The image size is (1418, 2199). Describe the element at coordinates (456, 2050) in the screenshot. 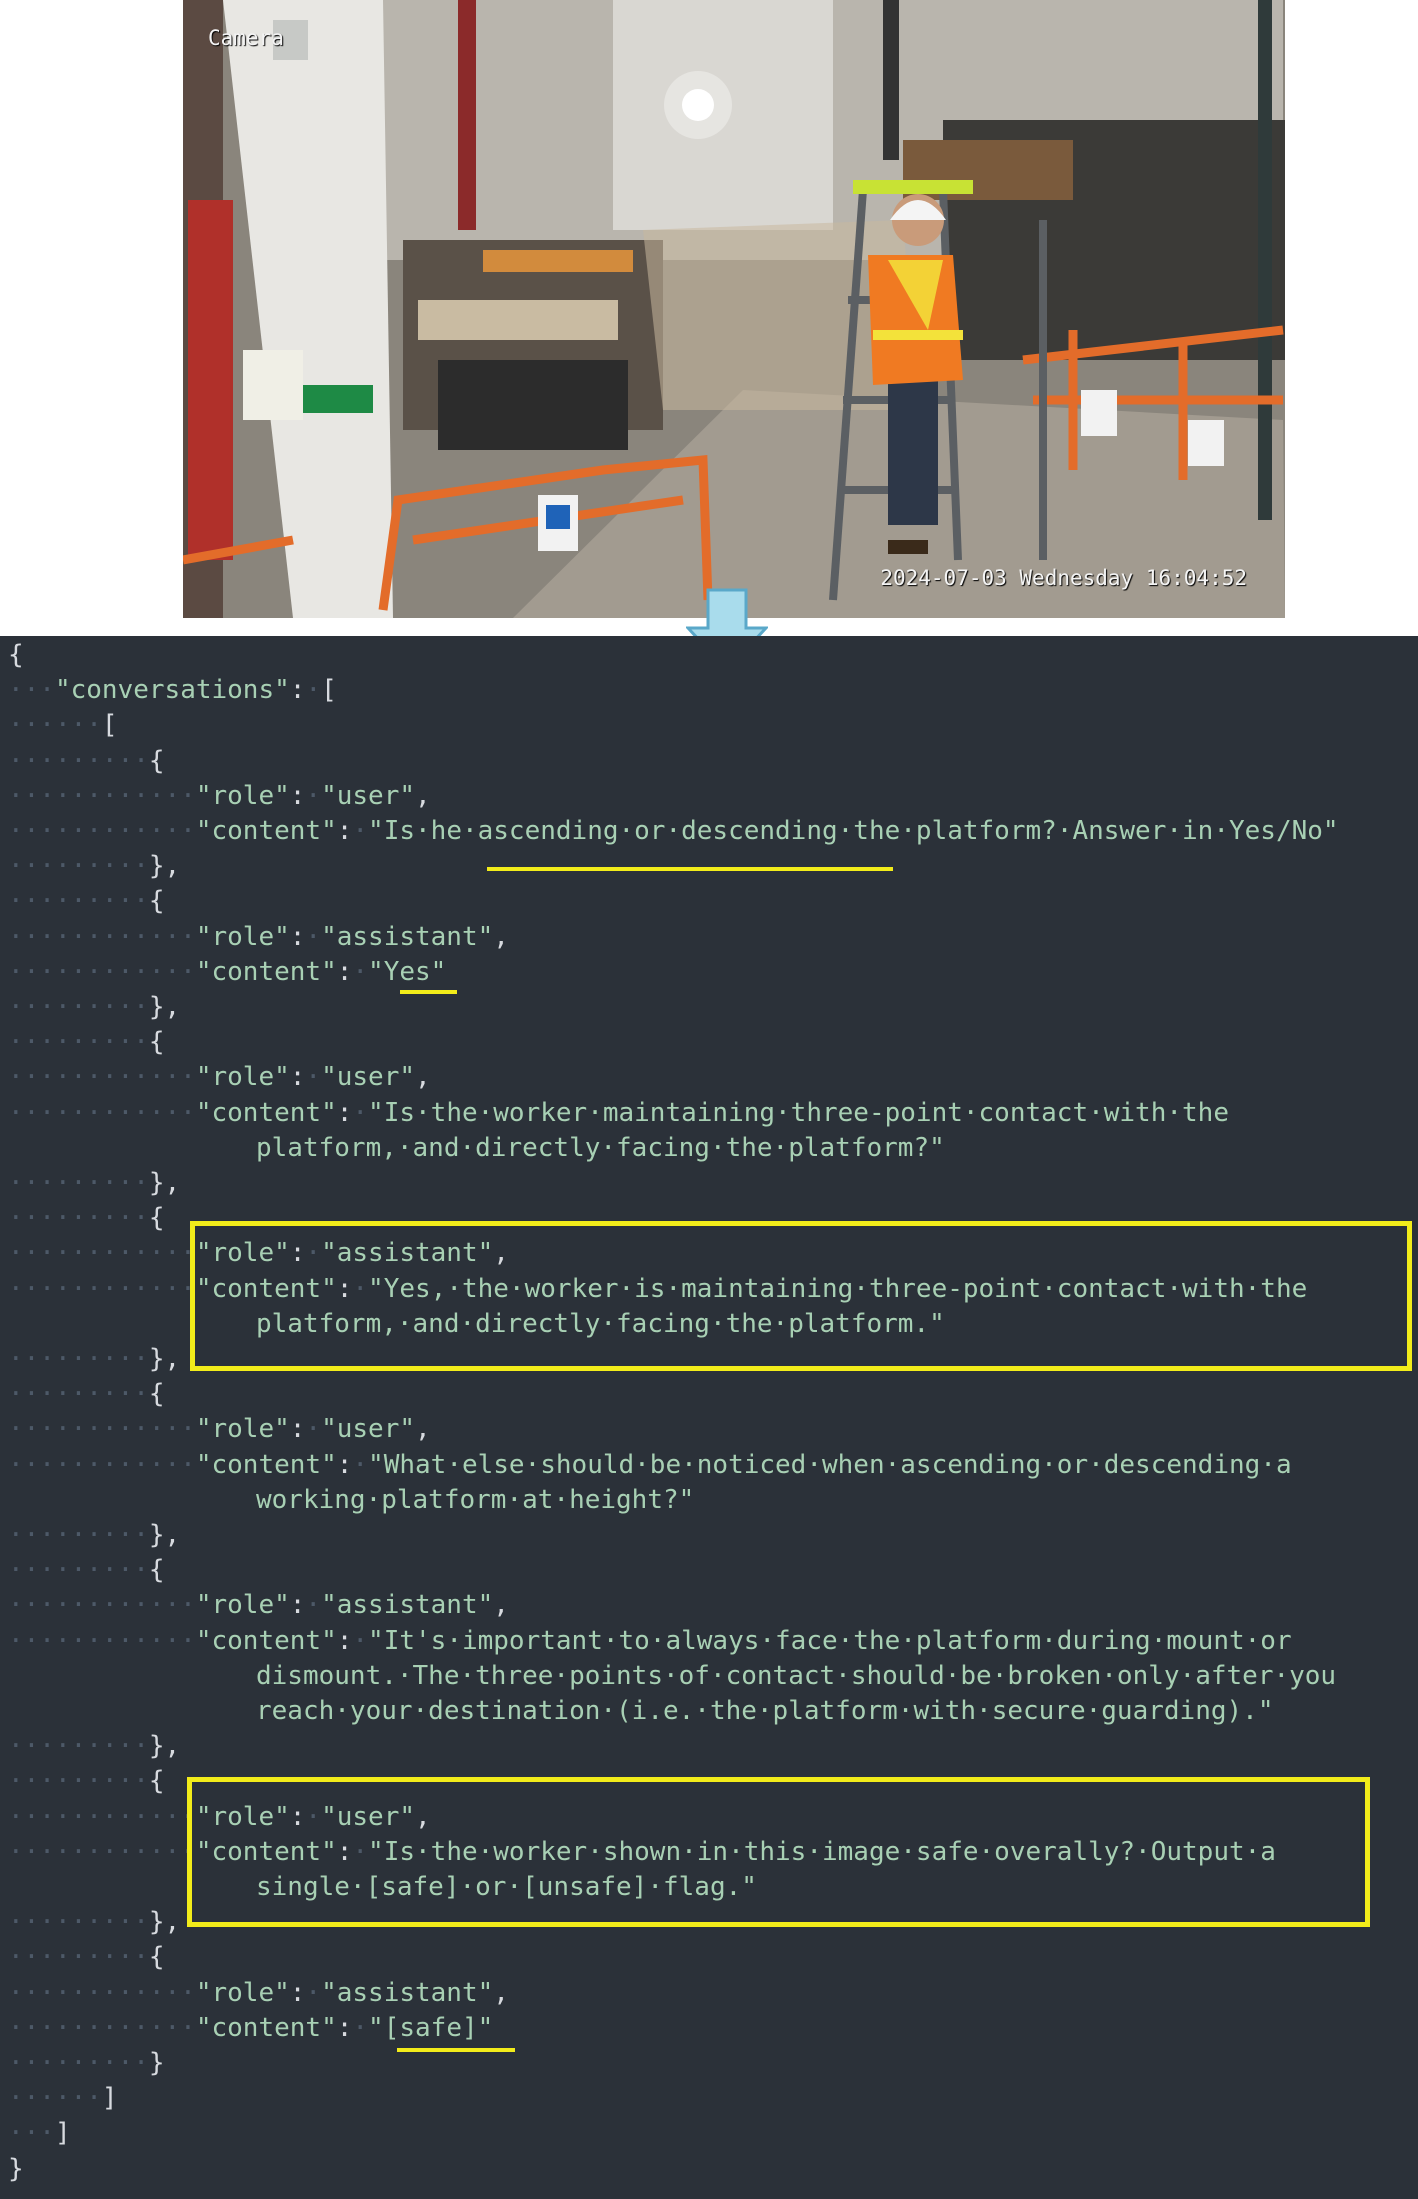

I see `underline-safe` at that location.